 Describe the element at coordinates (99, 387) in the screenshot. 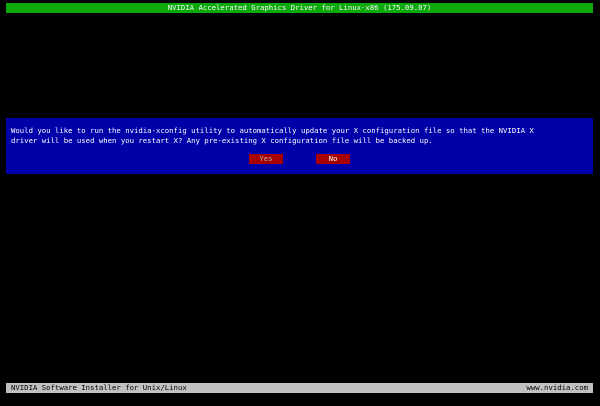

I see `footer-installer-name: NVIDIA Software Installer for Unix/Linux` at that location.